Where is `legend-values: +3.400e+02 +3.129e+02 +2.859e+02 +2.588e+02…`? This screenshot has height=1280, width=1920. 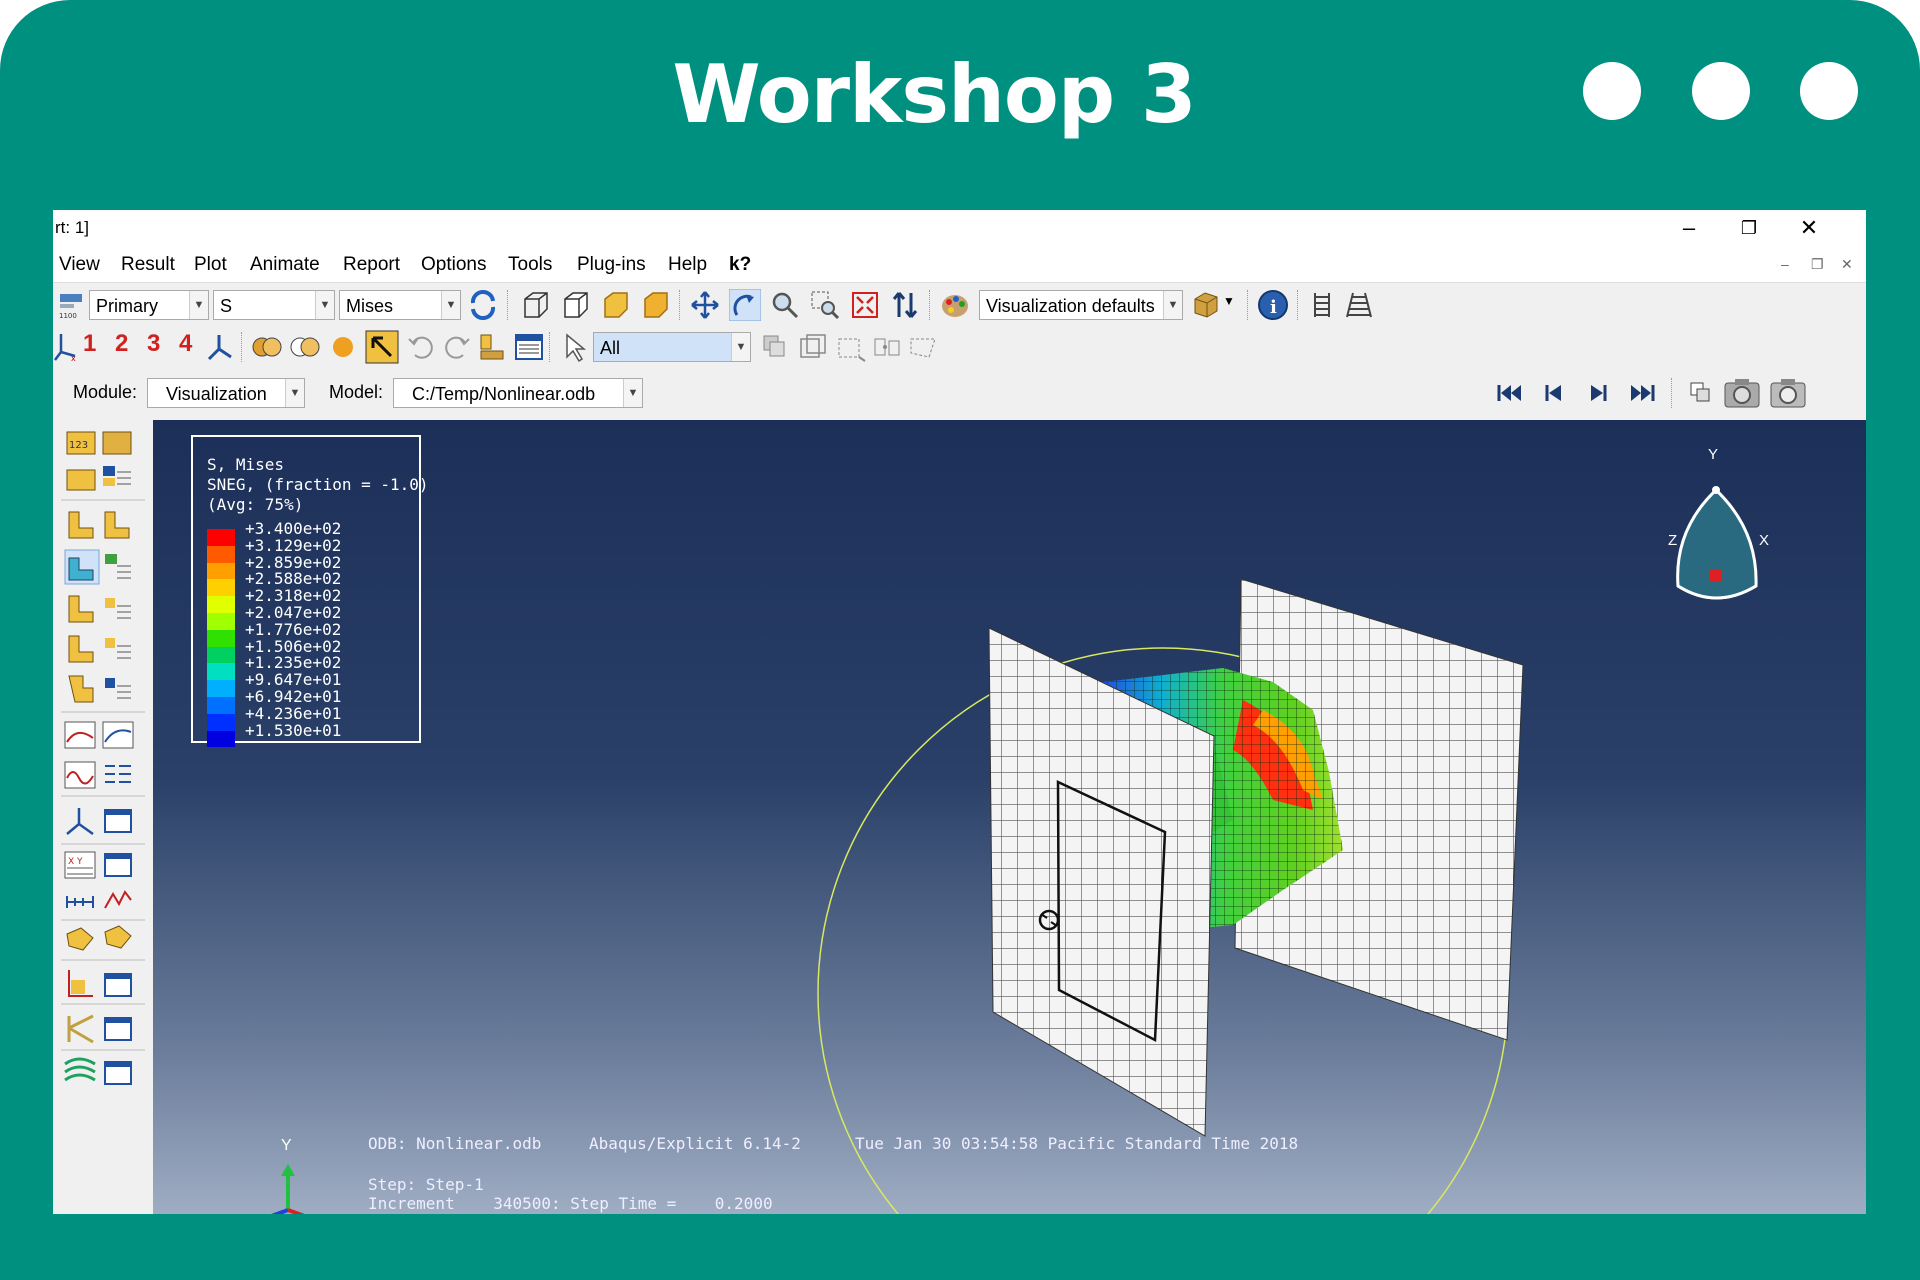 legend-values: +3.400e+02 +3.129e+02 +2.859e+02 +2.588e+02… is located at coordinates (293, 629).